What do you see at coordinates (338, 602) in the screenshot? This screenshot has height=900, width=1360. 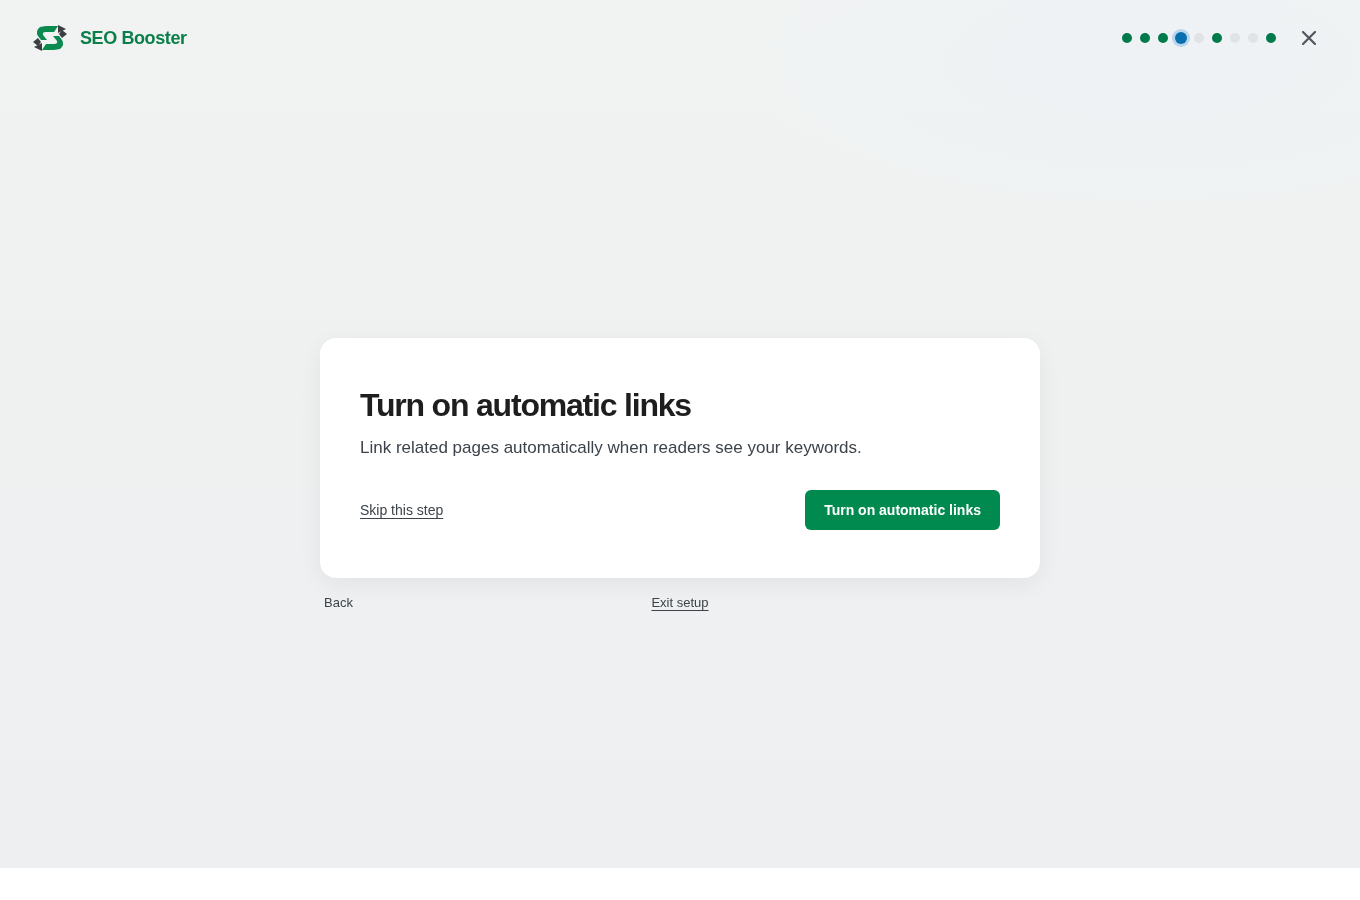 I see `back-link: Back` at bounding box center [338, 602].